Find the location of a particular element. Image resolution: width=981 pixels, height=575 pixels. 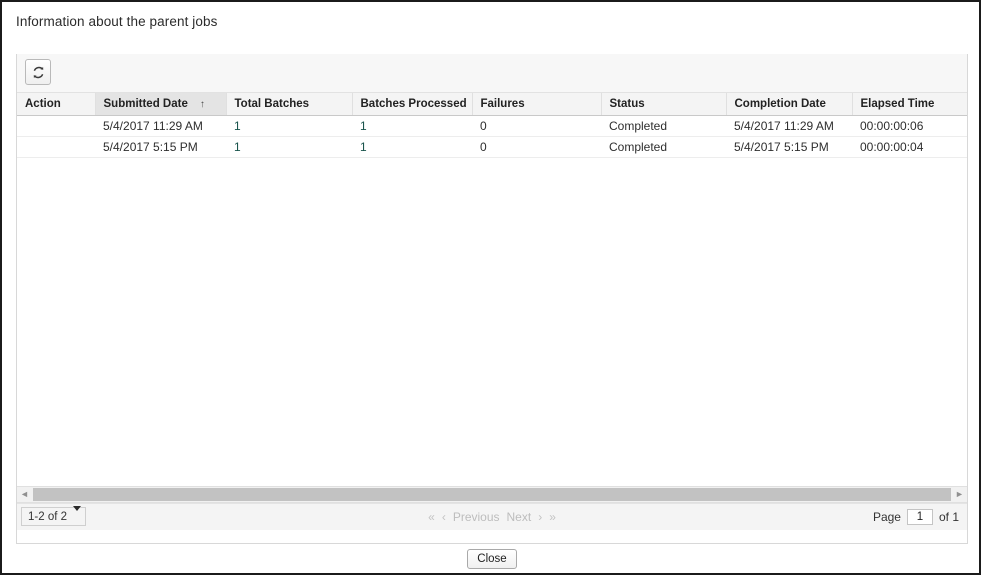

page-title: Information about the parent jobs is located at coordinates (117, 21).